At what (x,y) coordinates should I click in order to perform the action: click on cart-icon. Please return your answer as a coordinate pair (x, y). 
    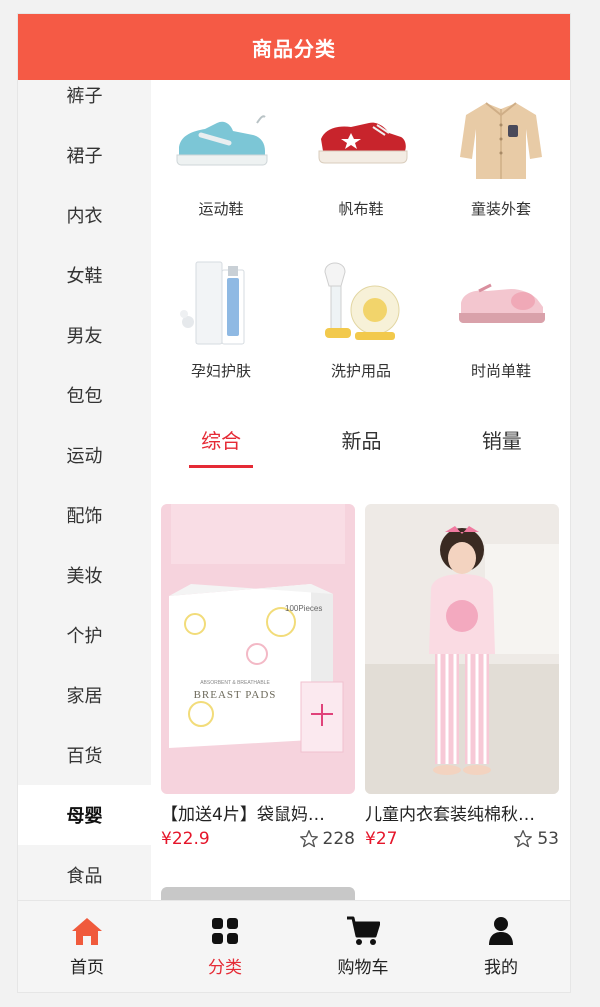
    Looking at the image, I should click on (363, 931).